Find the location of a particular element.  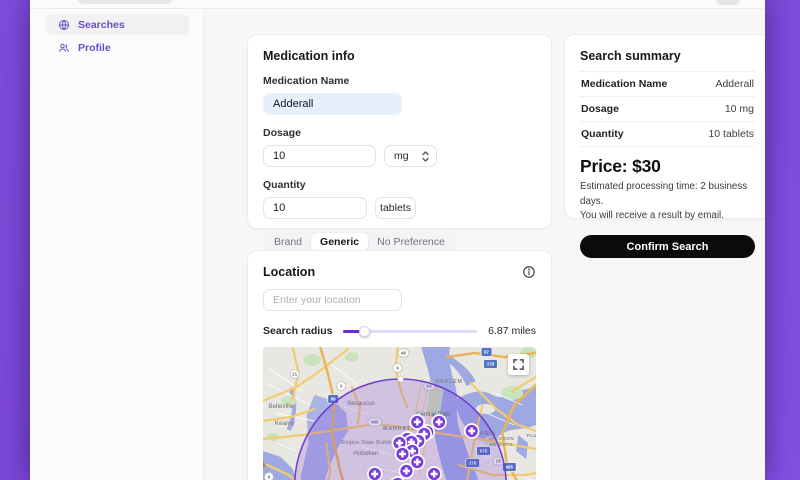

app-header is located at coordinates (397, 4).